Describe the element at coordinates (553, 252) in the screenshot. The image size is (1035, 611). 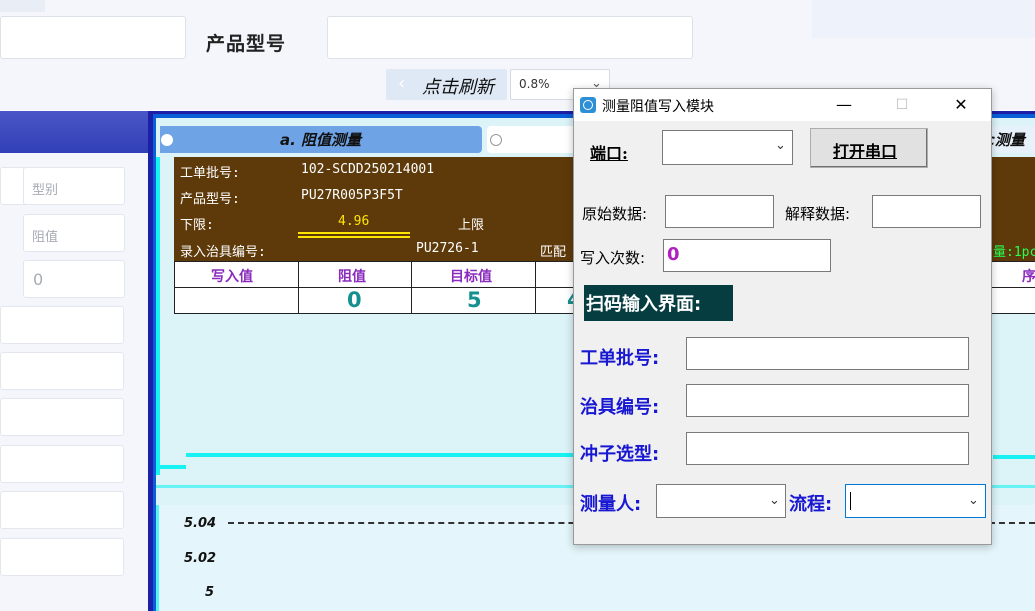
I see `match-label: 匹配` at that location.